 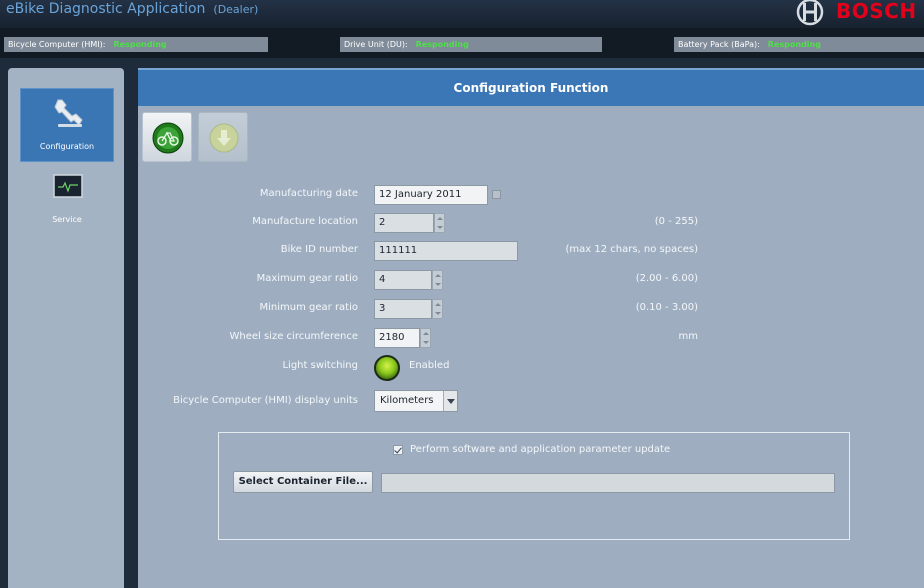 I want to click on app-title: eBike Diagnostic Application (Dealer), so click(x=132, y=9).